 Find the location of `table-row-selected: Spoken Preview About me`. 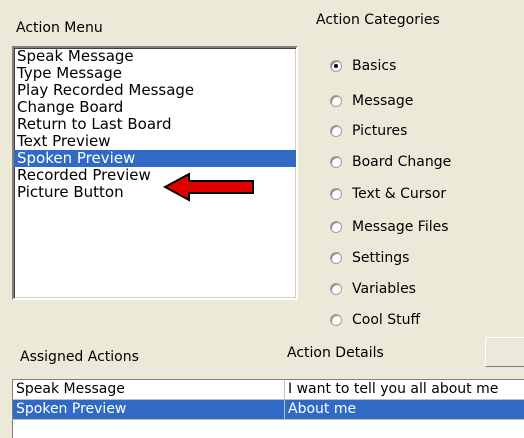

table-row-selected: Spoken Preview About me is located at coordinates (268, 410).